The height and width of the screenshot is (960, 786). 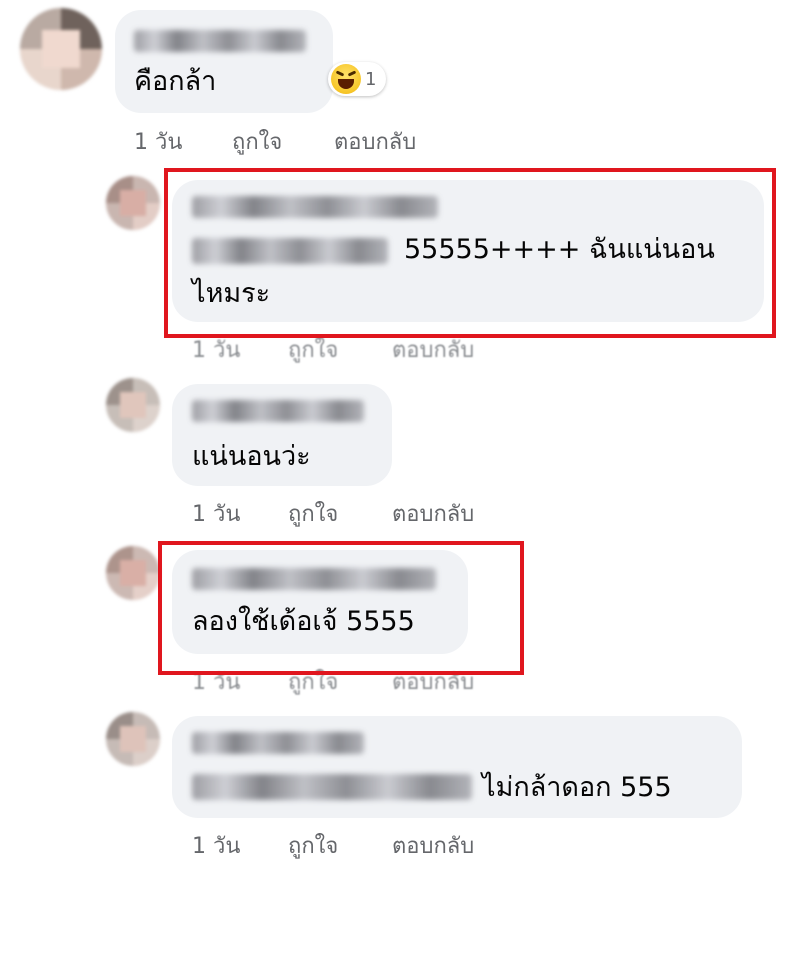 I want to click on haha-emoji-icon, so click(x=346, y=79).